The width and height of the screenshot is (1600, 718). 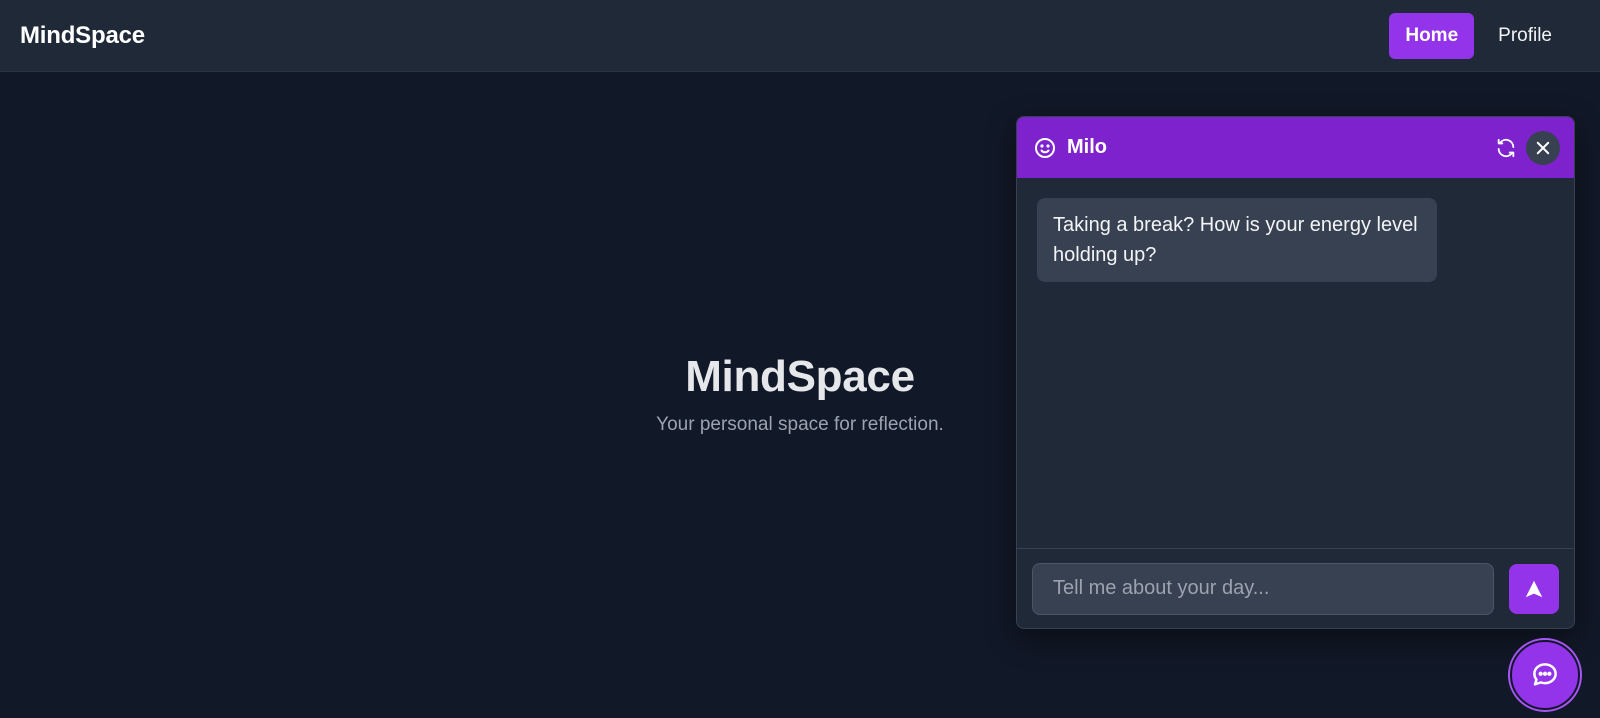 I want to click on smile-icon, so click(x=1045, y=148).